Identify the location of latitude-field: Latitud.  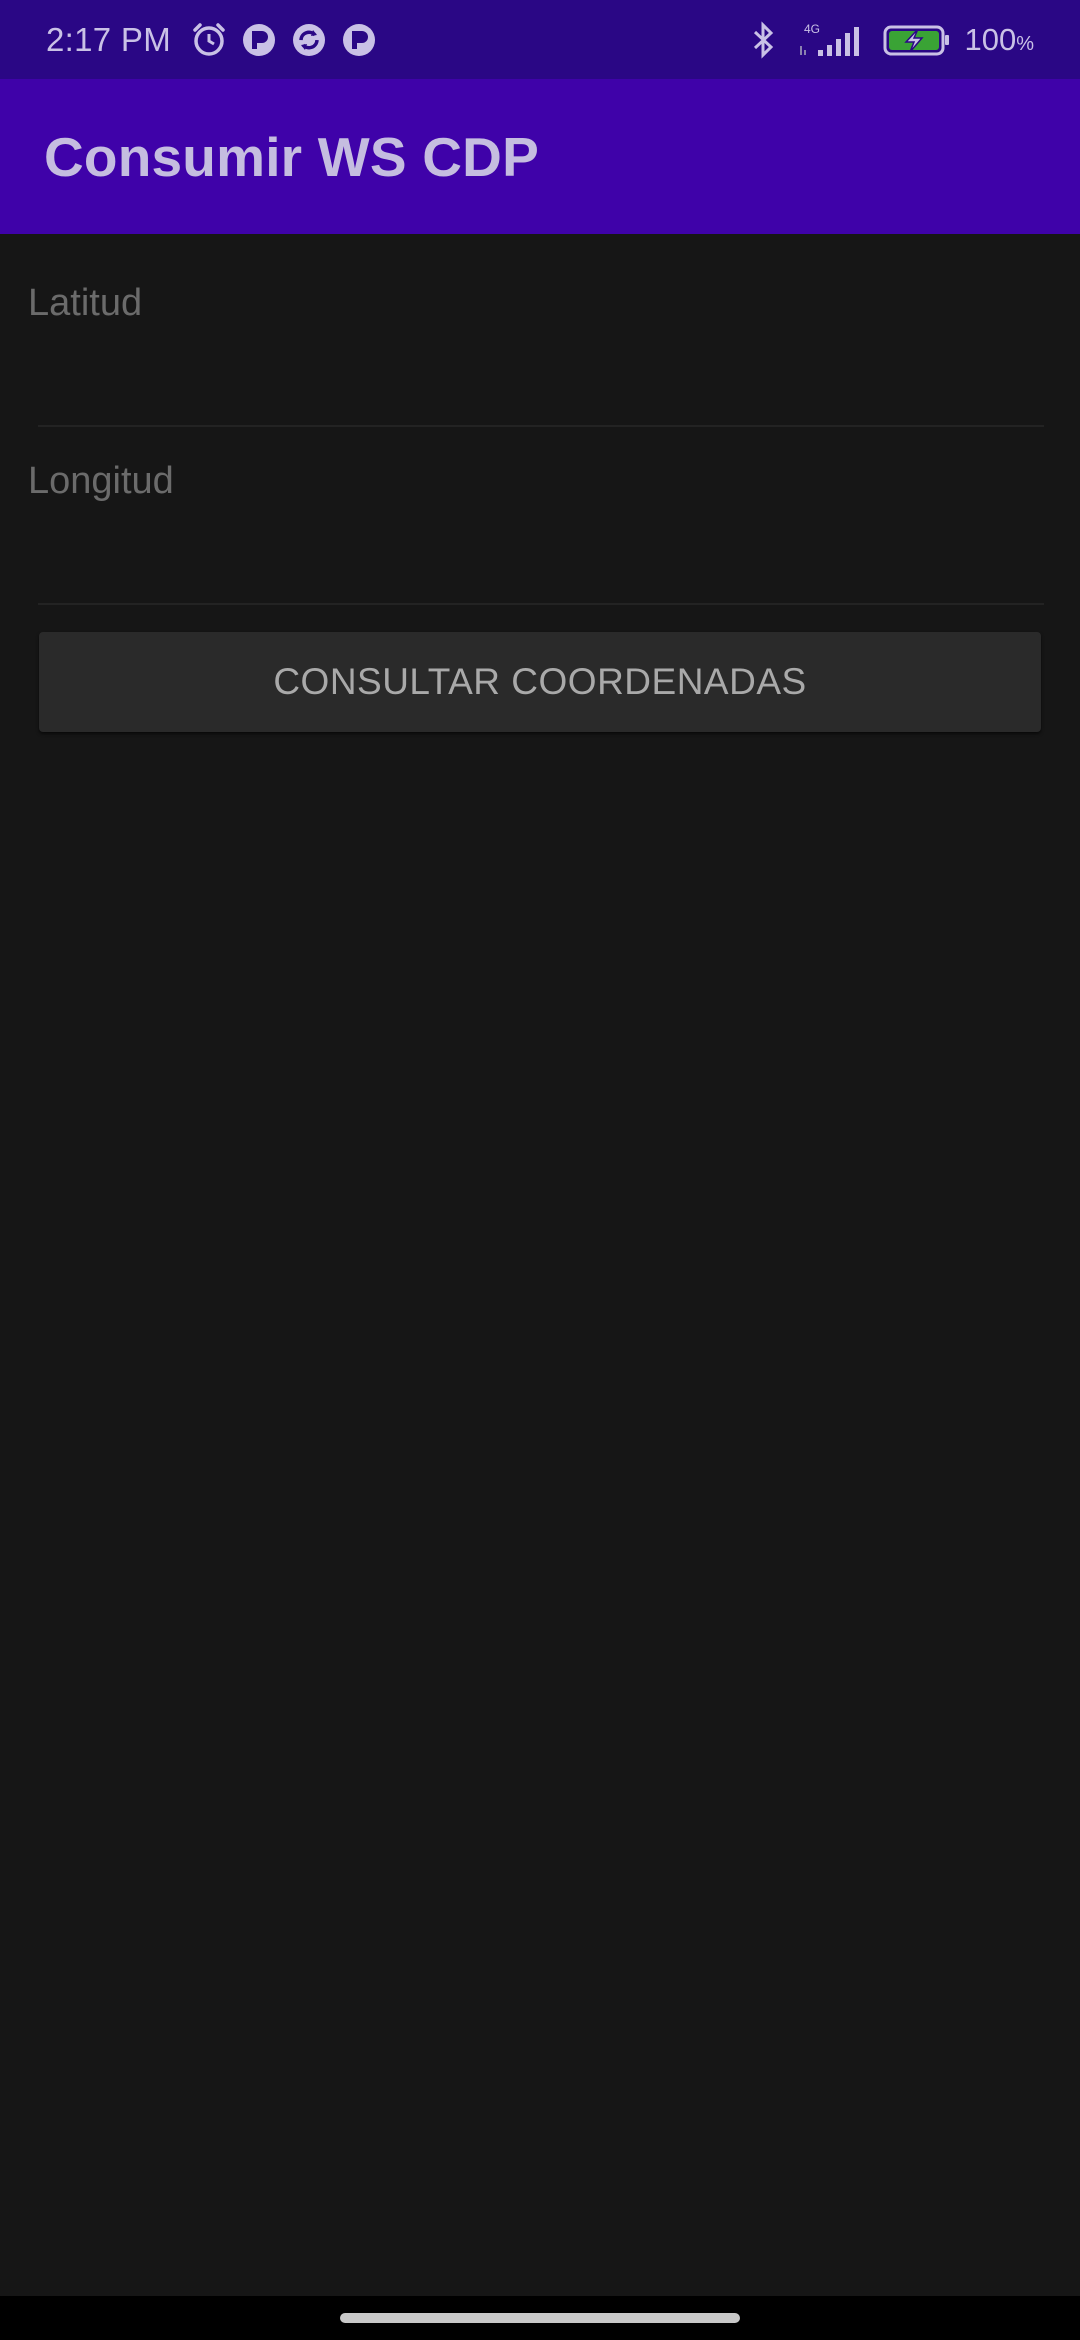
(536, 339).